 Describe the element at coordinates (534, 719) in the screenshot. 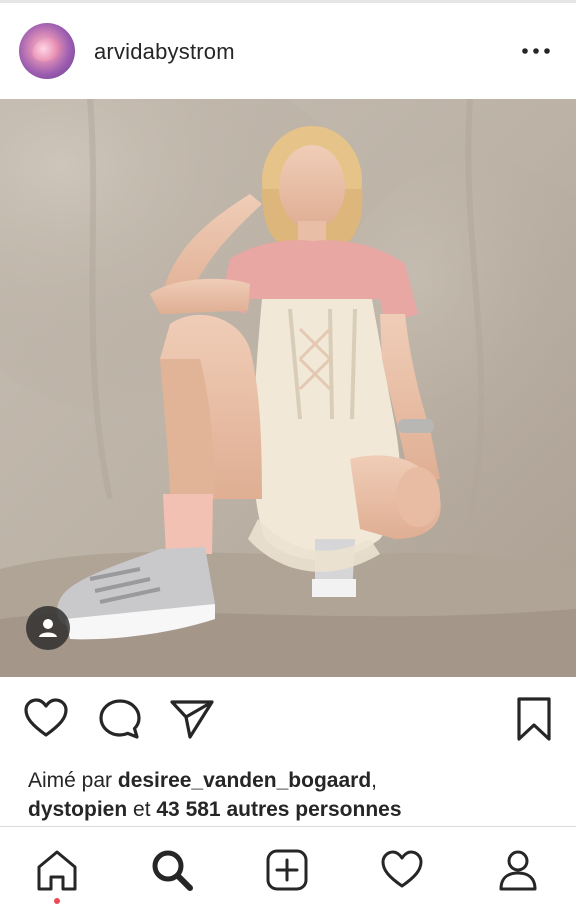

I see `bookmark-icon` at that location.